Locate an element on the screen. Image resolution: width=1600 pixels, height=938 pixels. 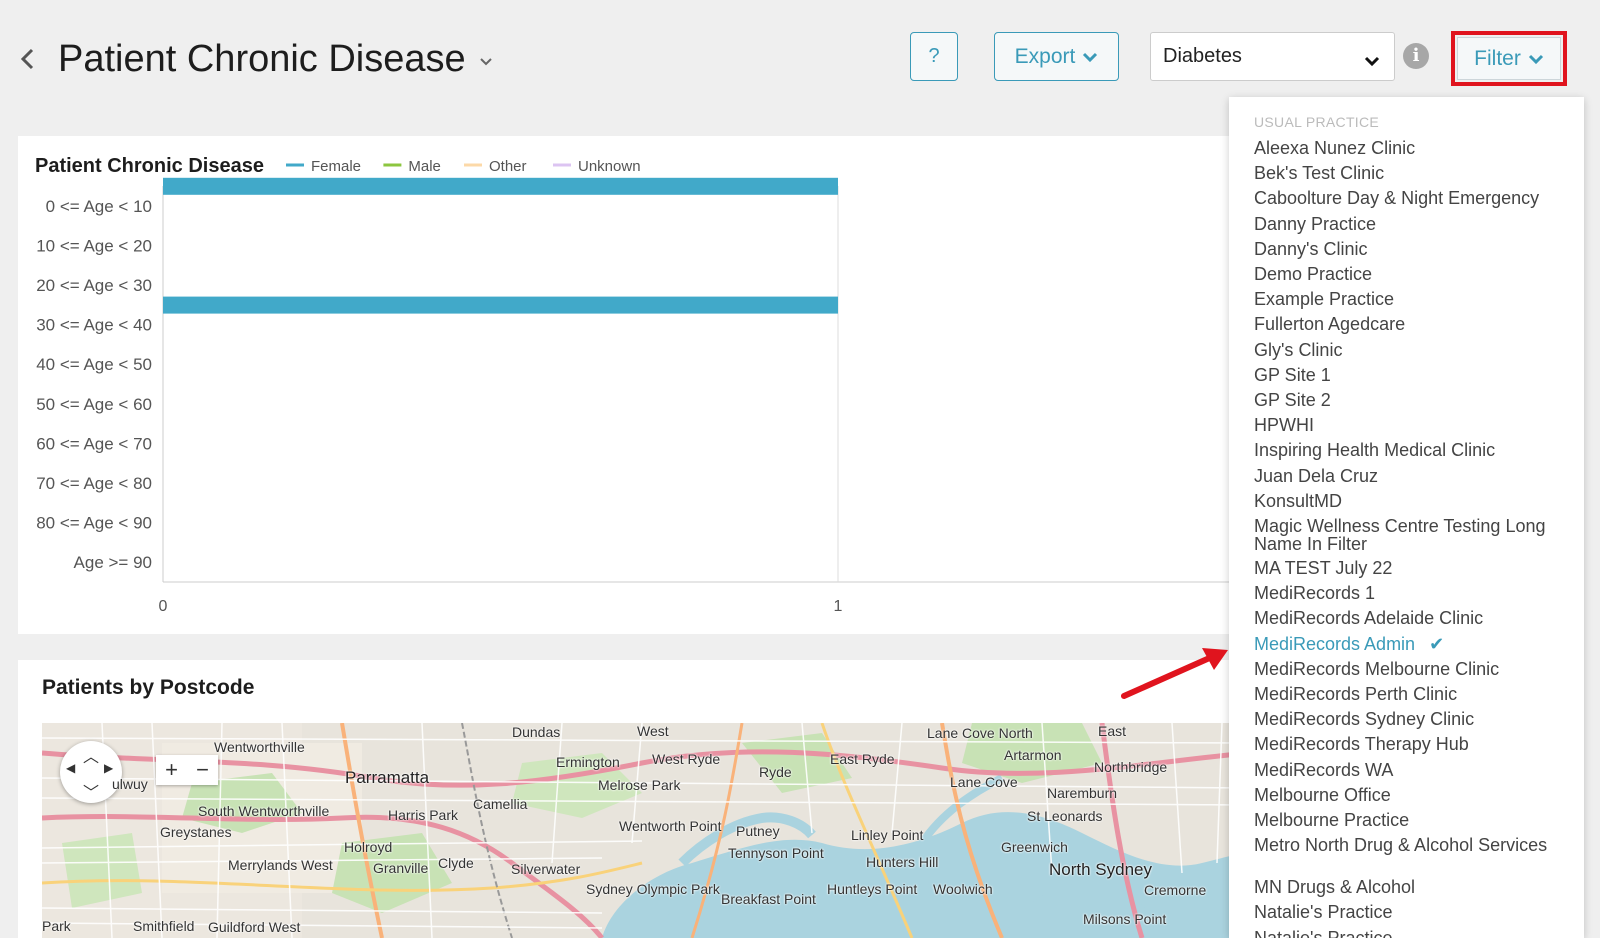
map-place-label: Greystanes is located at coordinates (196, 832).